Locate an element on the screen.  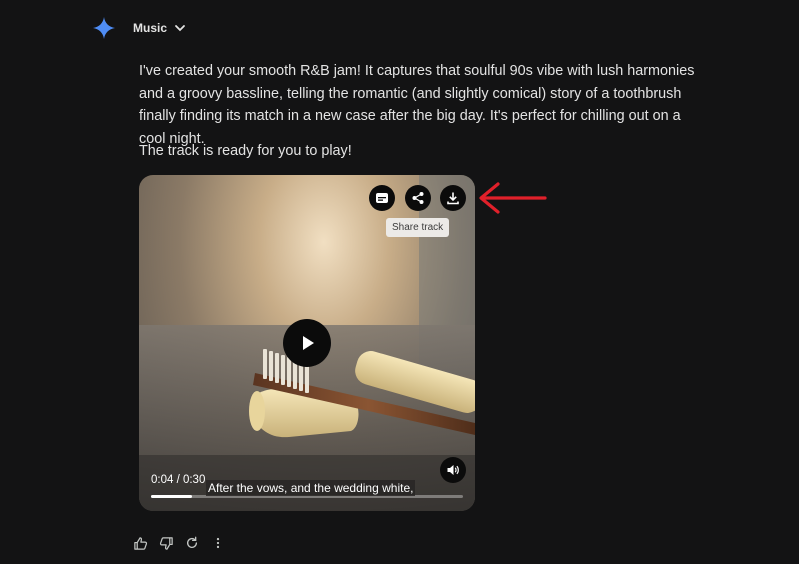
thumbs-down-icon is located at coordinates (166, 543).